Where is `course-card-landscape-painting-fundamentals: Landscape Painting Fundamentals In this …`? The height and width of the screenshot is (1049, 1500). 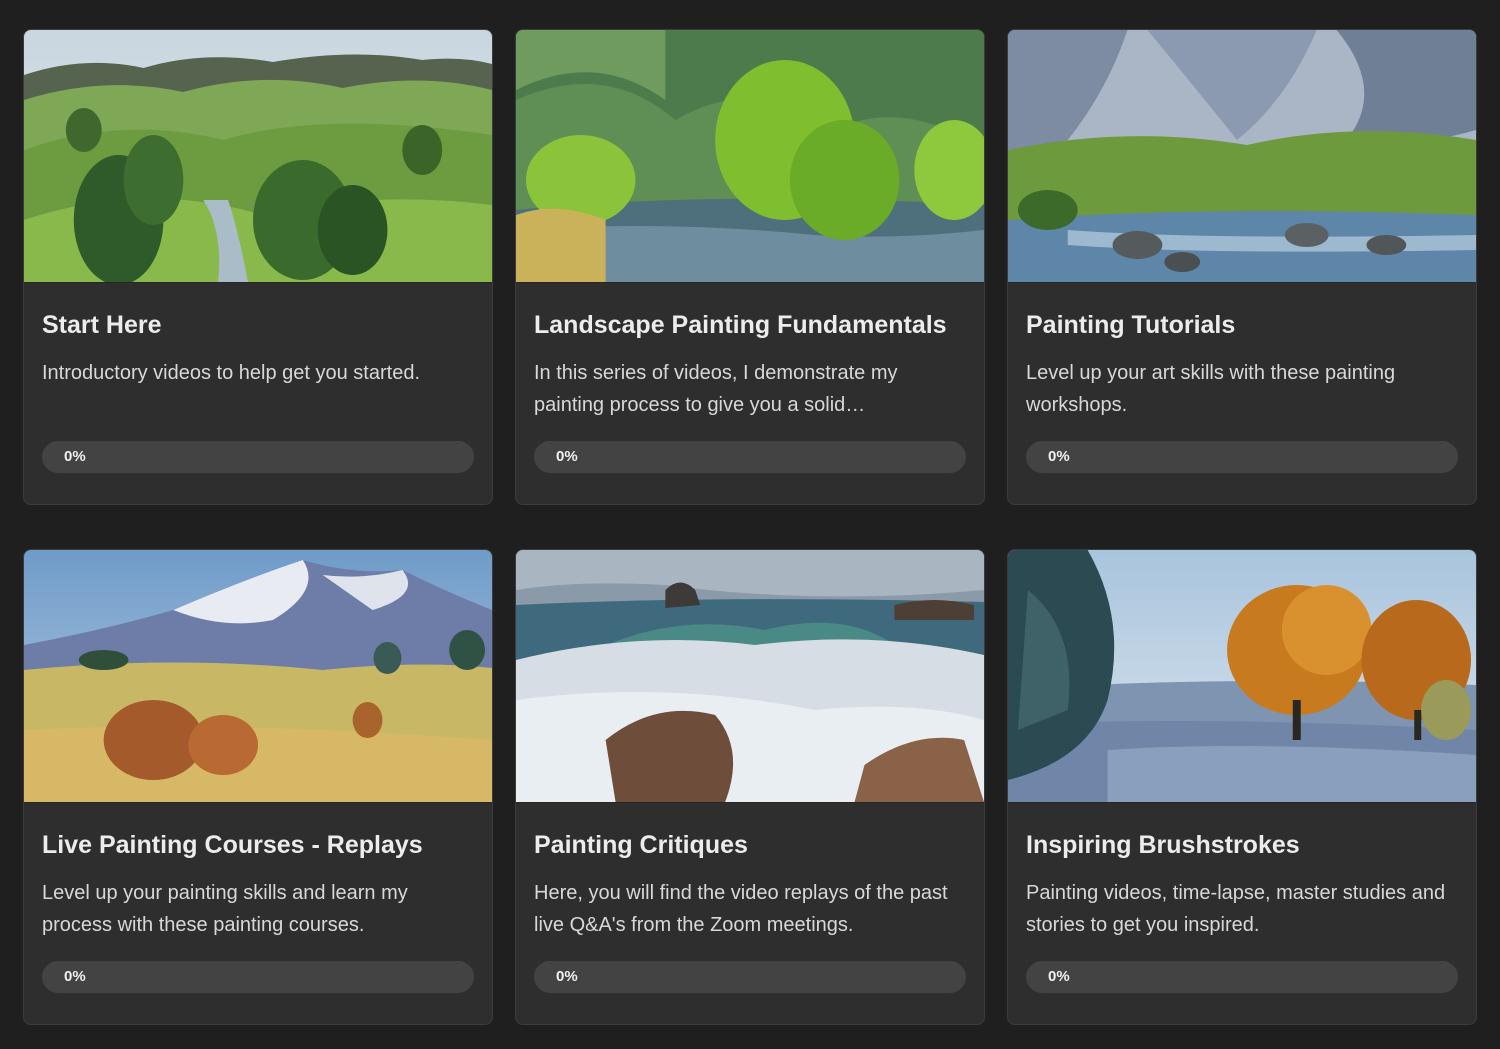 course-card-landscape-painting-fundamentals: Landscape Painting Fundamentals In this … is located at coordinates (750, 267).